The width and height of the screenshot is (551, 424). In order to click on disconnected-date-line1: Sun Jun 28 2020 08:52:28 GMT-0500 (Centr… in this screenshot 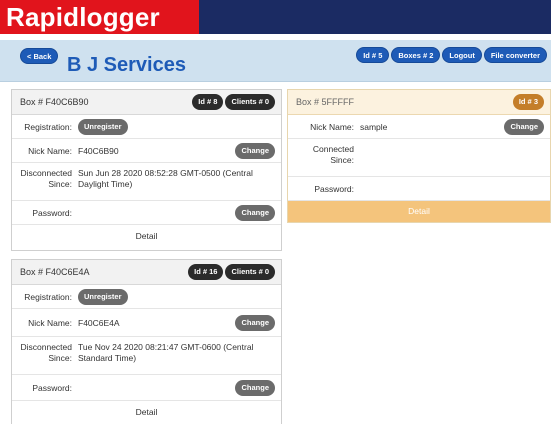, I will do `click(165, 173)`.